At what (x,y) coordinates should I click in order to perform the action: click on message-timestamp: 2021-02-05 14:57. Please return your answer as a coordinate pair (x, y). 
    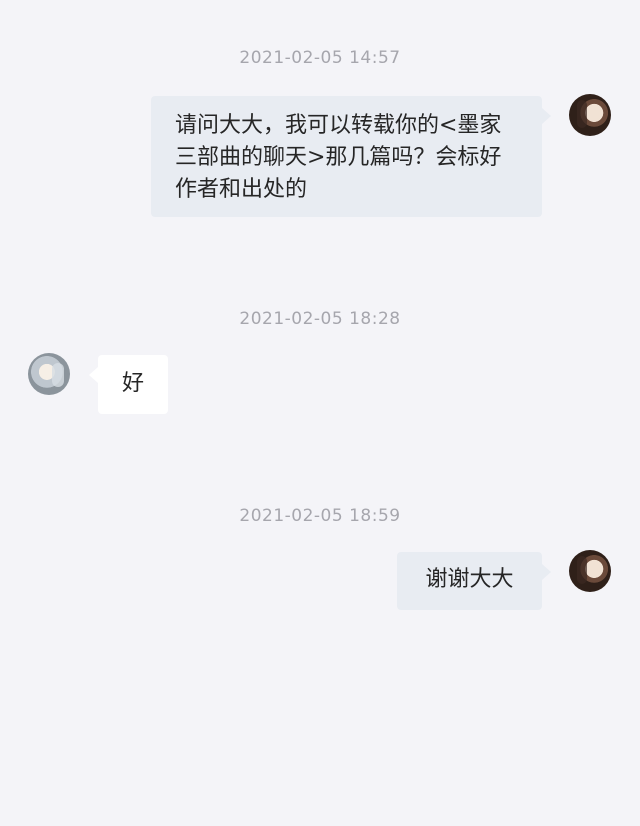
    Looking at the image, I should click on (320, 58).